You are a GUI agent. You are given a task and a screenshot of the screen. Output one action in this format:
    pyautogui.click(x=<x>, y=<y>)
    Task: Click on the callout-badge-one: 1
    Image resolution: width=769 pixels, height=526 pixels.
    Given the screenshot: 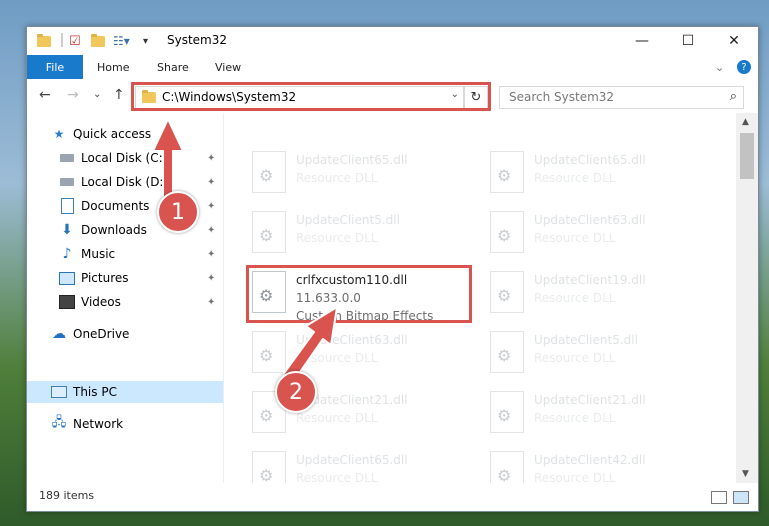 What is the action you would take?
    pyautogui.click(x=178, y=212)
    